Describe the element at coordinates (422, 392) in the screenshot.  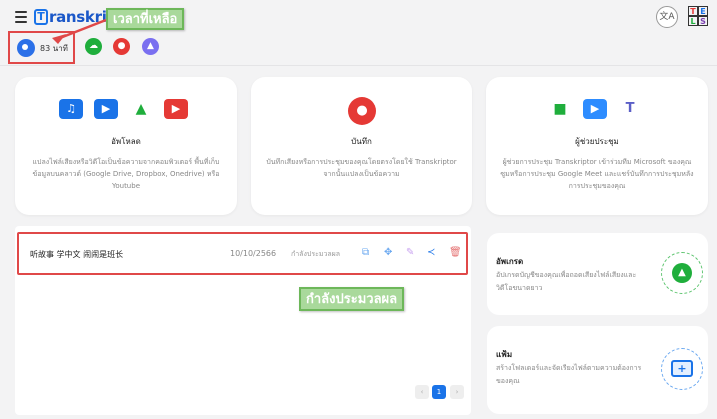
I see `pagination-prev: ‹` at that location.